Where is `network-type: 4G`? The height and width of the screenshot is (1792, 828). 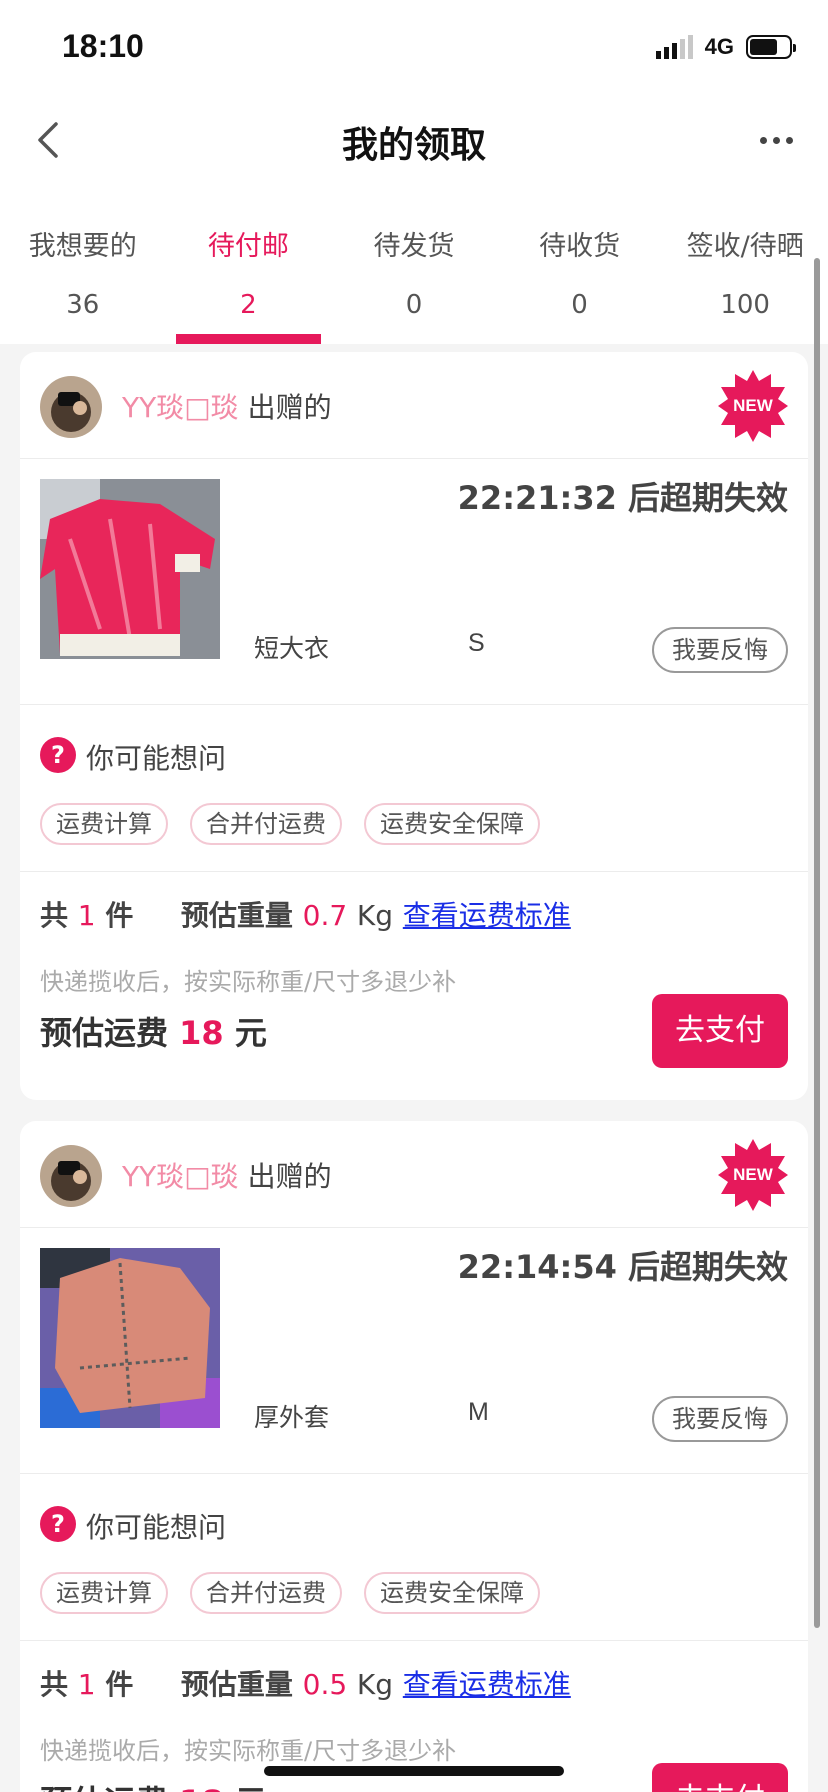 network-type: 4G is located at coordinates (719, 46).